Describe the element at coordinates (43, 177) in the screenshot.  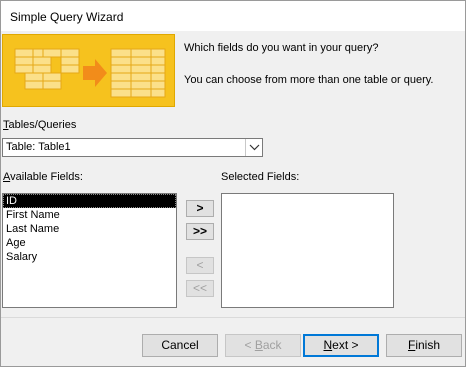
I see `available-fields-label: Available Fields:` at that location.